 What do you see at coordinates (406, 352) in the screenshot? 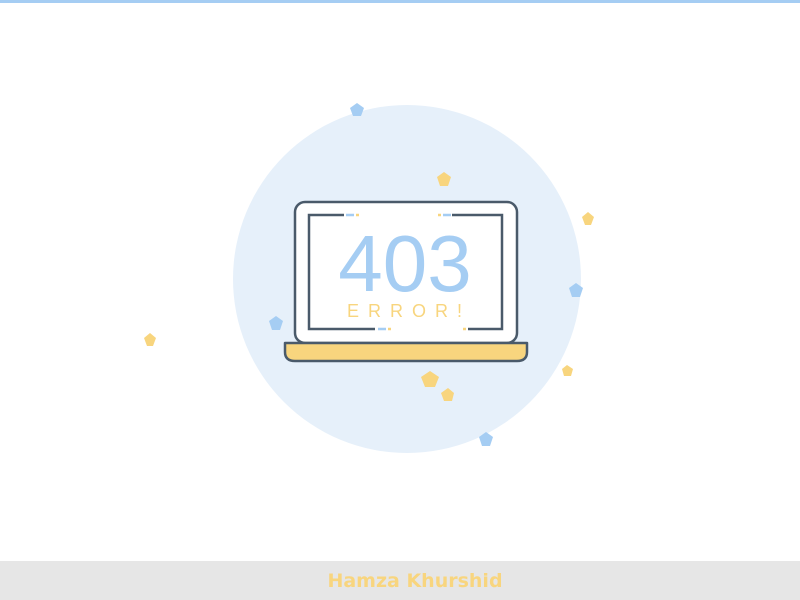
I see `laptop-base` at bounding box center [406, 352].